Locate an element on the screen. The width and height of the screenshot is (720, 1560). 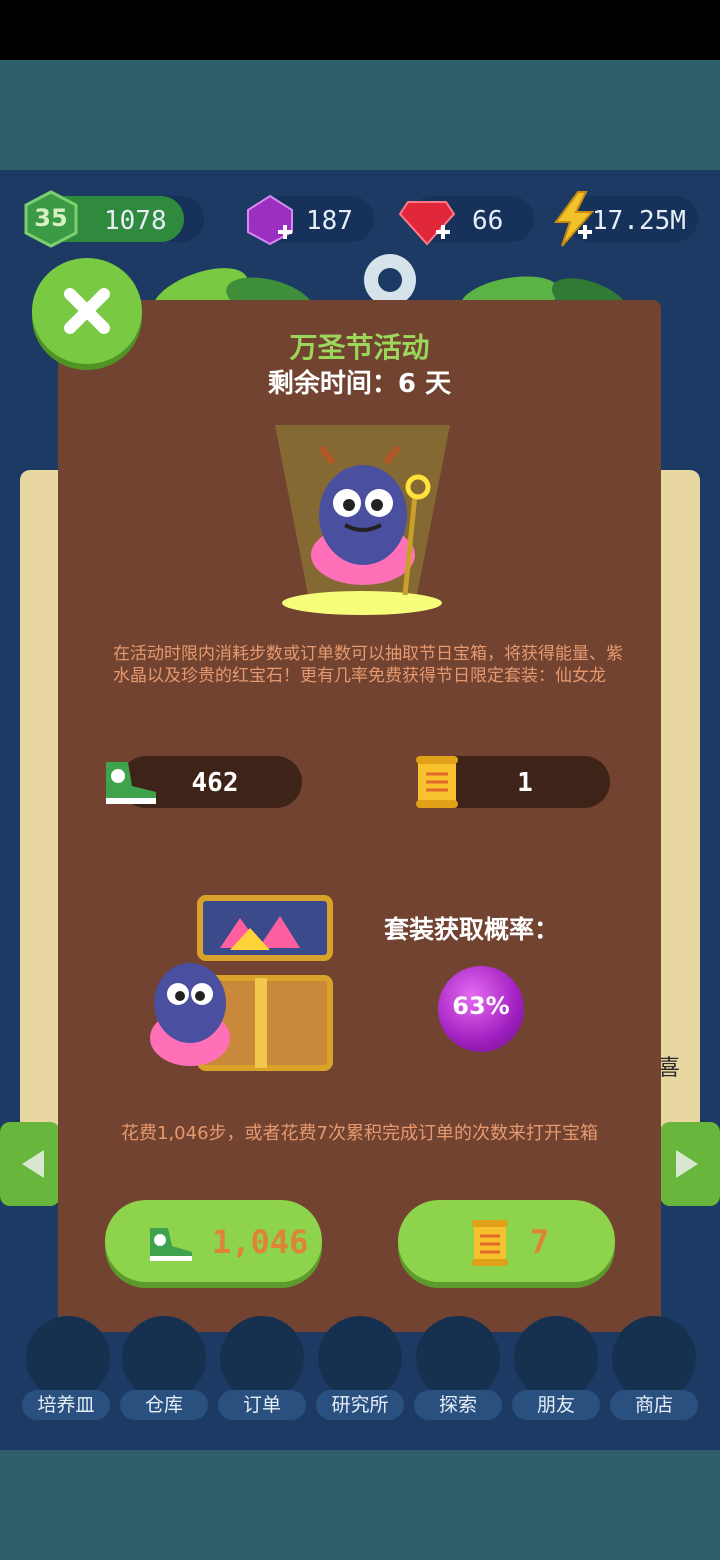
nav-item-petri-dish: 培养皿 is located at coordinates (66, 1405).